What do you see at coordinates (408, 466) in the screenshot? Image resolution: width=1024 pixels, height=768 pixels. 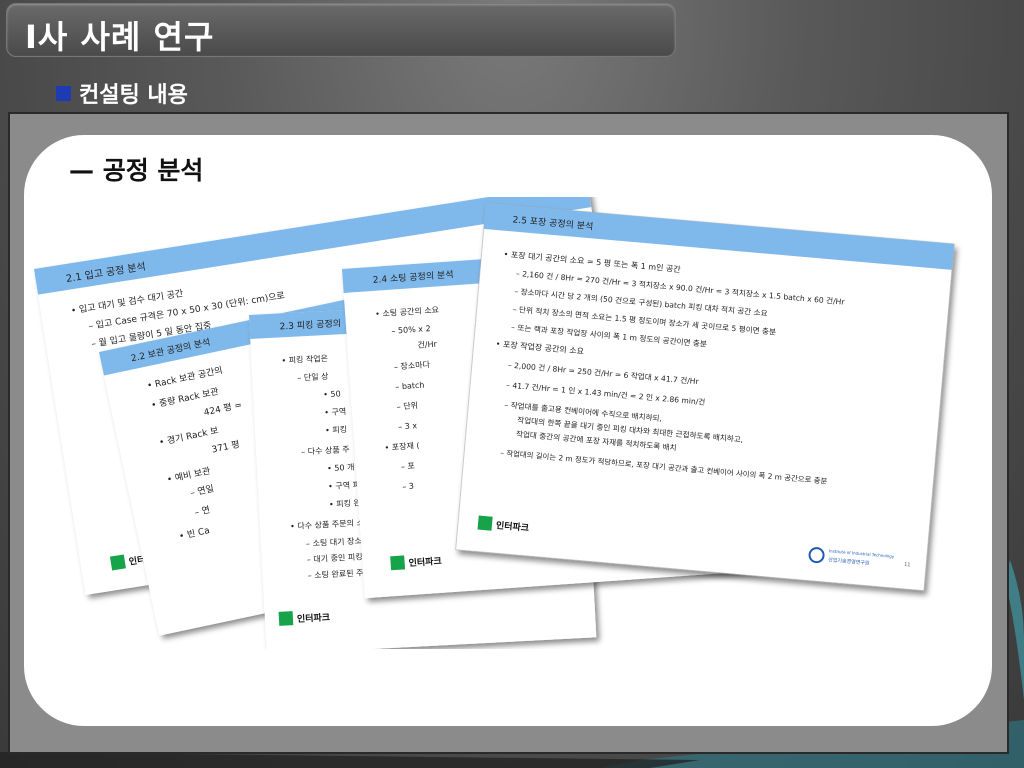 I see `slide-2-4-line-9: – 포` at bounding box center [408, 466].